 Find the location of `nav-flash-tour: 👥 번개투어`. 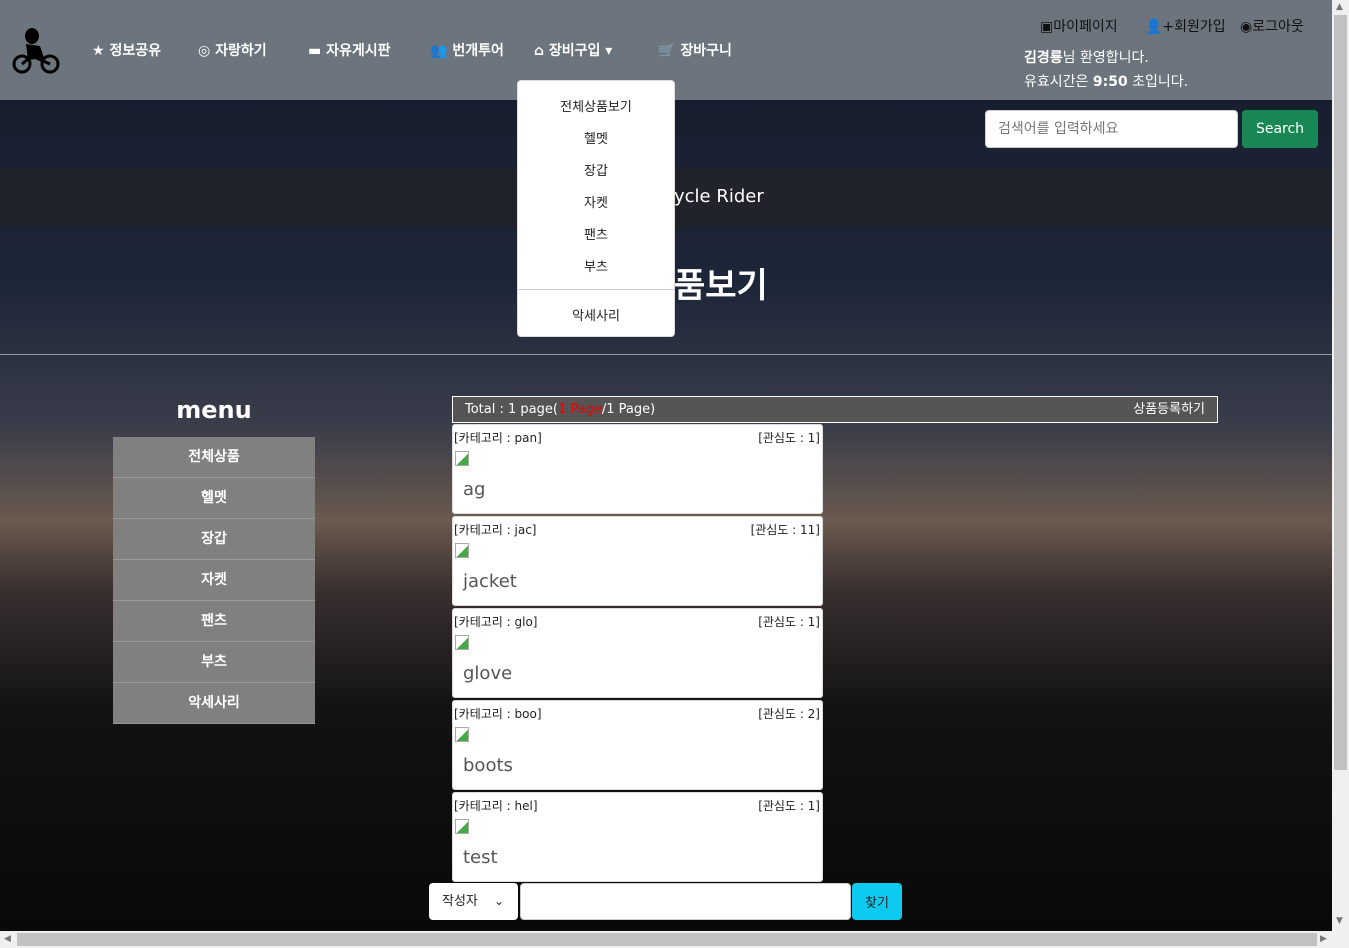

nav-flash-tour: 👥 번개투어 is located at coordinates (467, 50).